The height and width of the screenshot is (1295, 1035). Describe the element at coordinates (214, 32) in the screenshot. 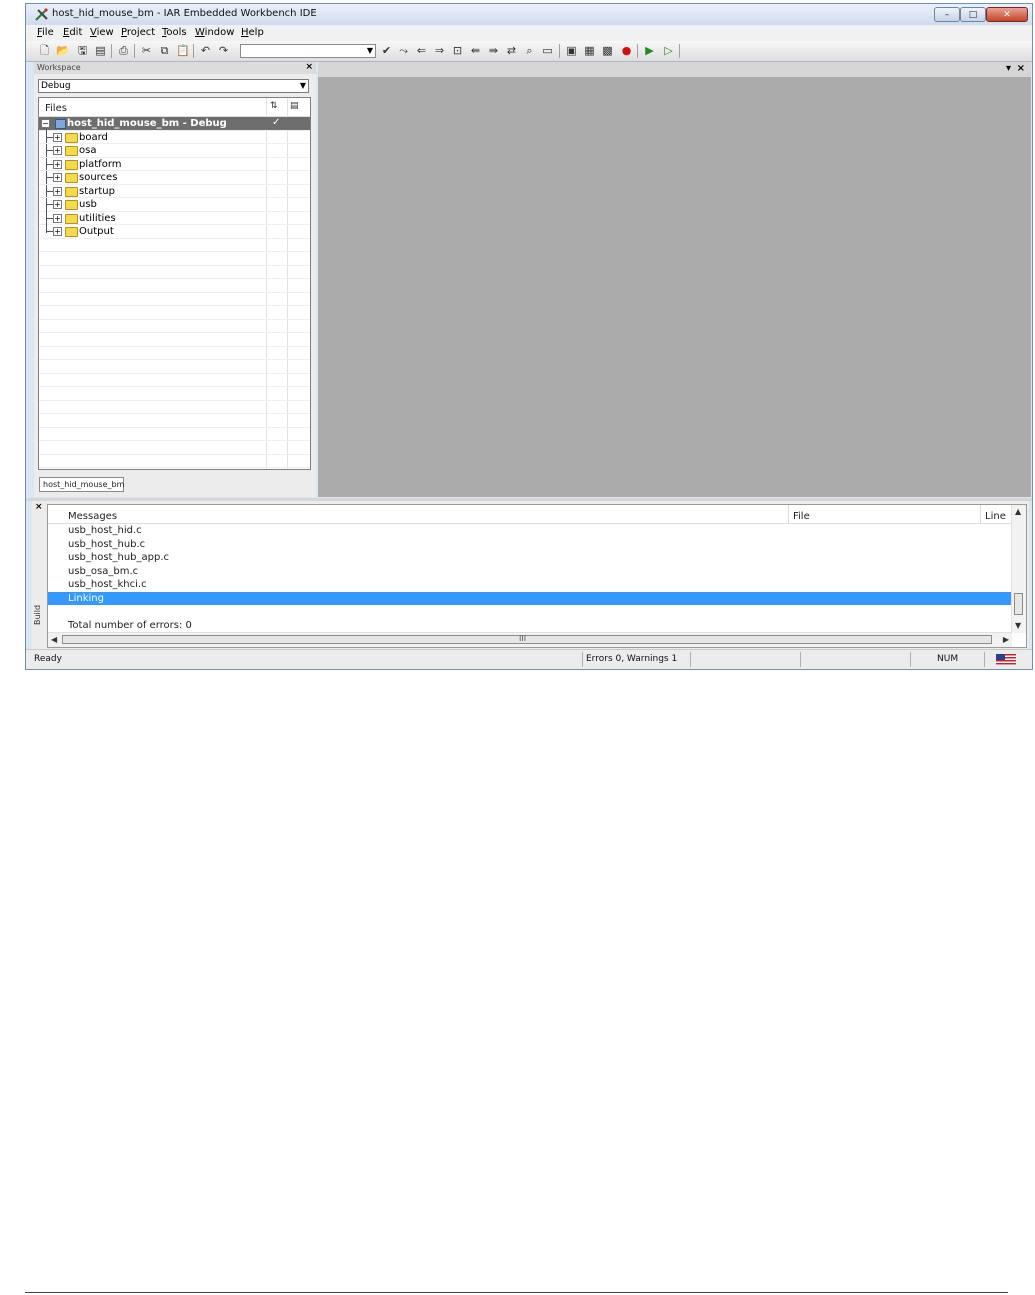

I see `menu-window: Window` at that location.